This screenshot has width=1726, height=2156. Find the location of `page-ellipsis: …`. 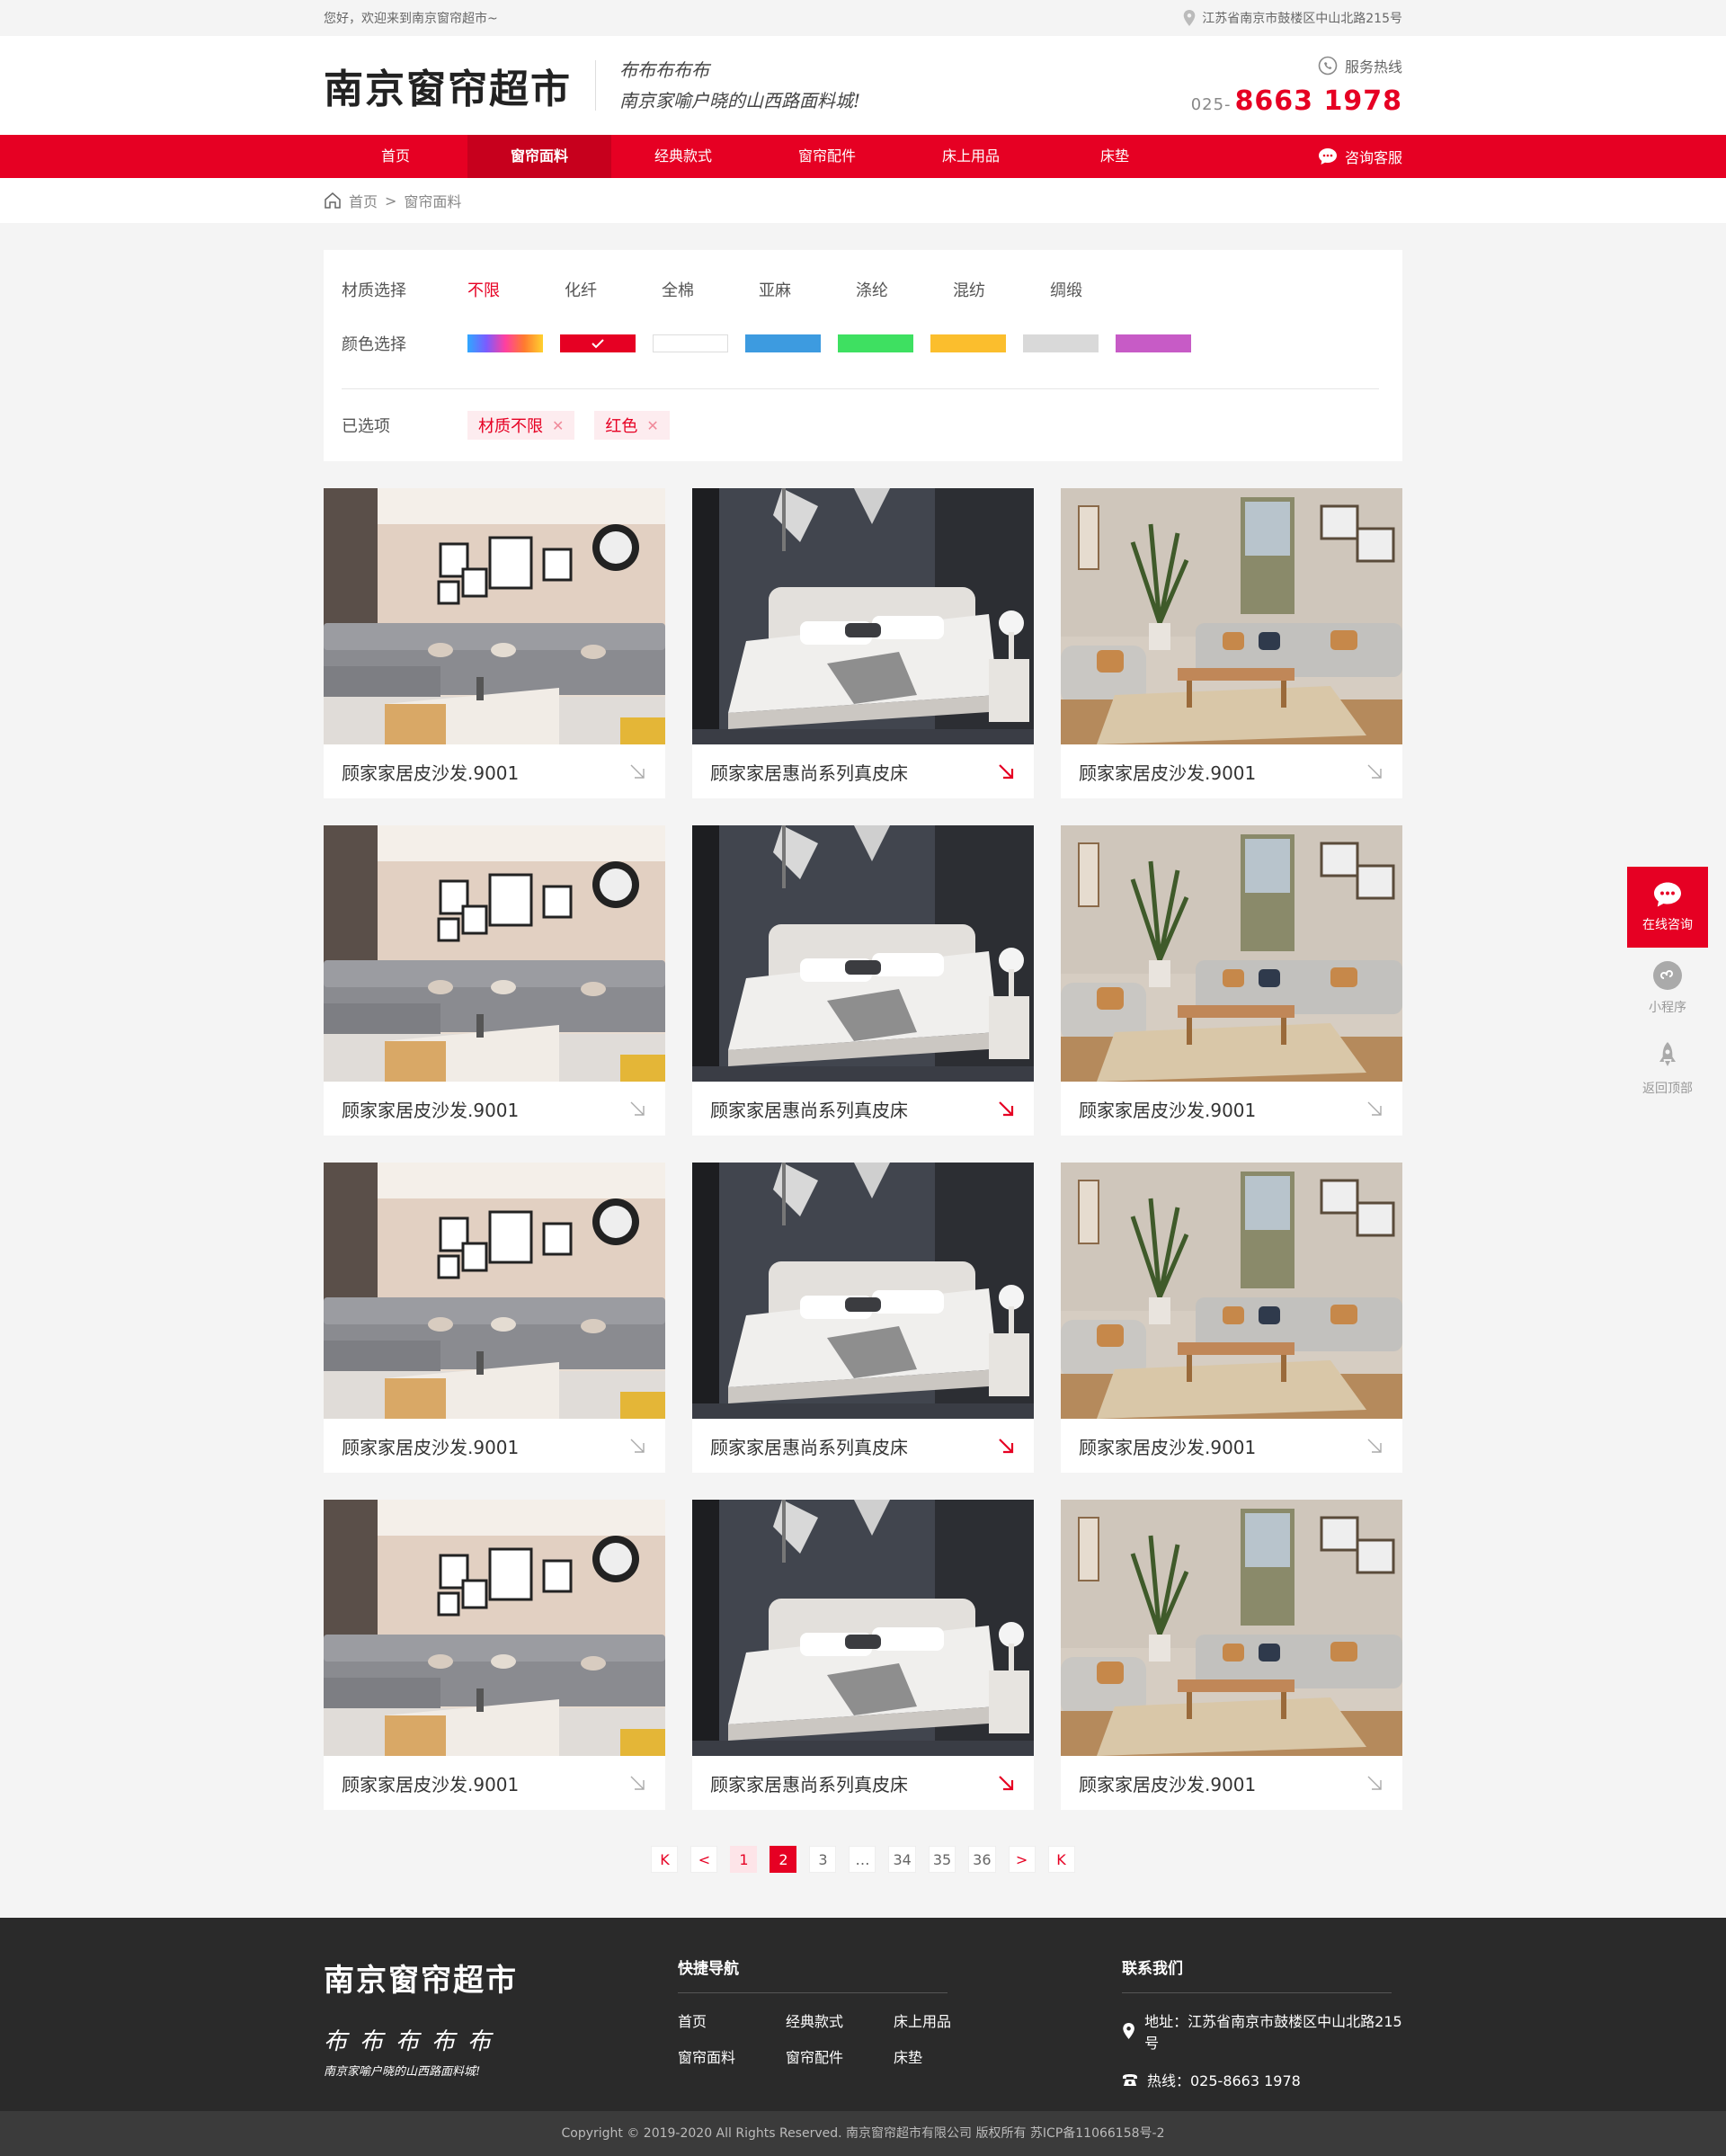

page-ellipsis: … is located at coordinates (862, 1860).